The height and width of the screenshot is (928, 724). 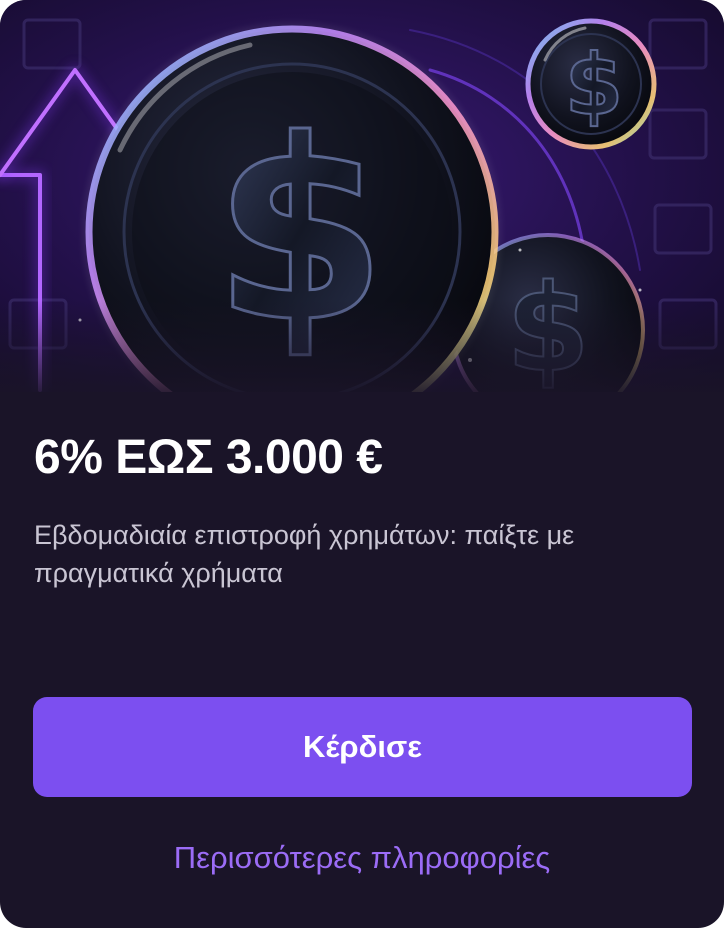 I want to click on win-button: Κέρδισε, so click(x=362, y=747).